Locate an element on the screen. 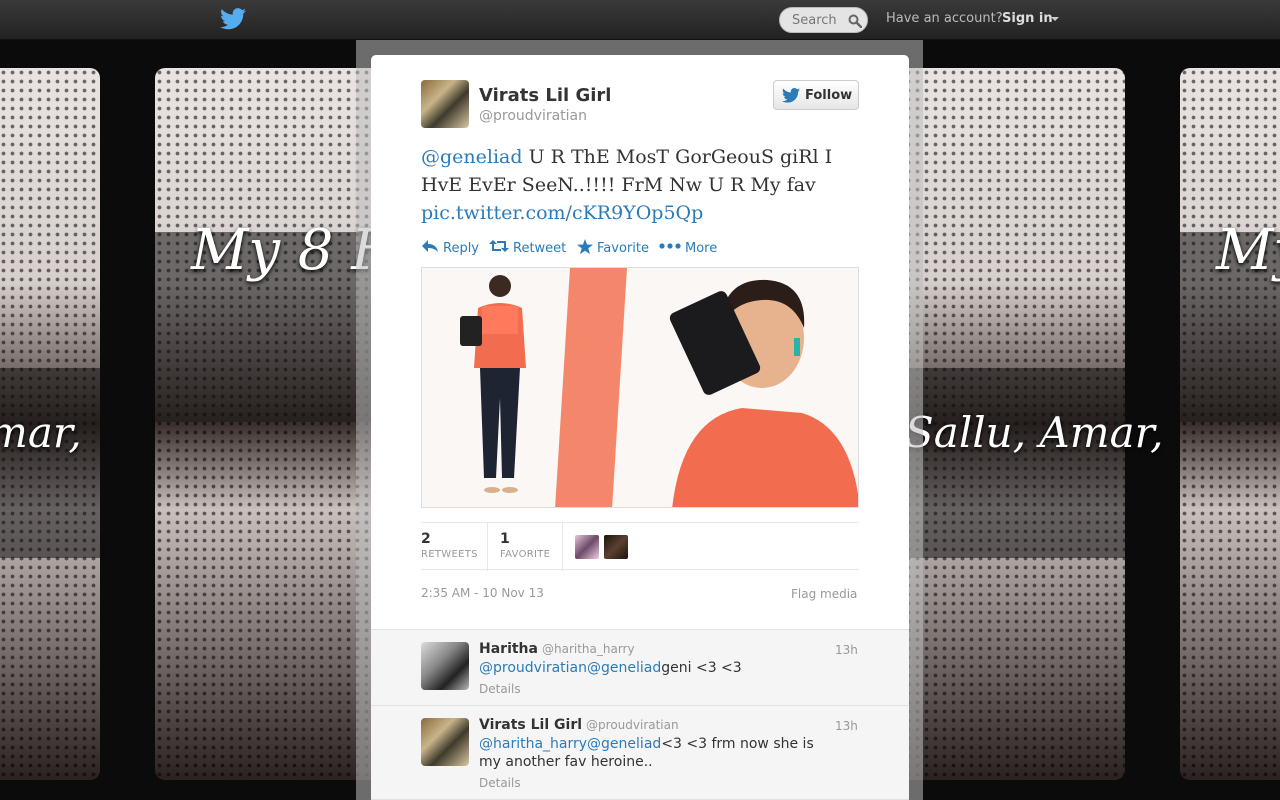 Image resolution: width=1280 pixels, height=800 pixels. retweet-label: Retweet is located at coordinates (540, 248).